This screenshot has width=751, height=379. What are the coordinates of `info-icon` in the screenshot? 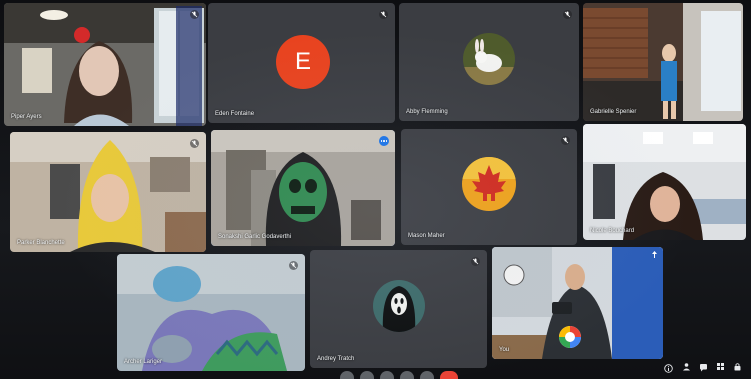 It's located at (668, 368).